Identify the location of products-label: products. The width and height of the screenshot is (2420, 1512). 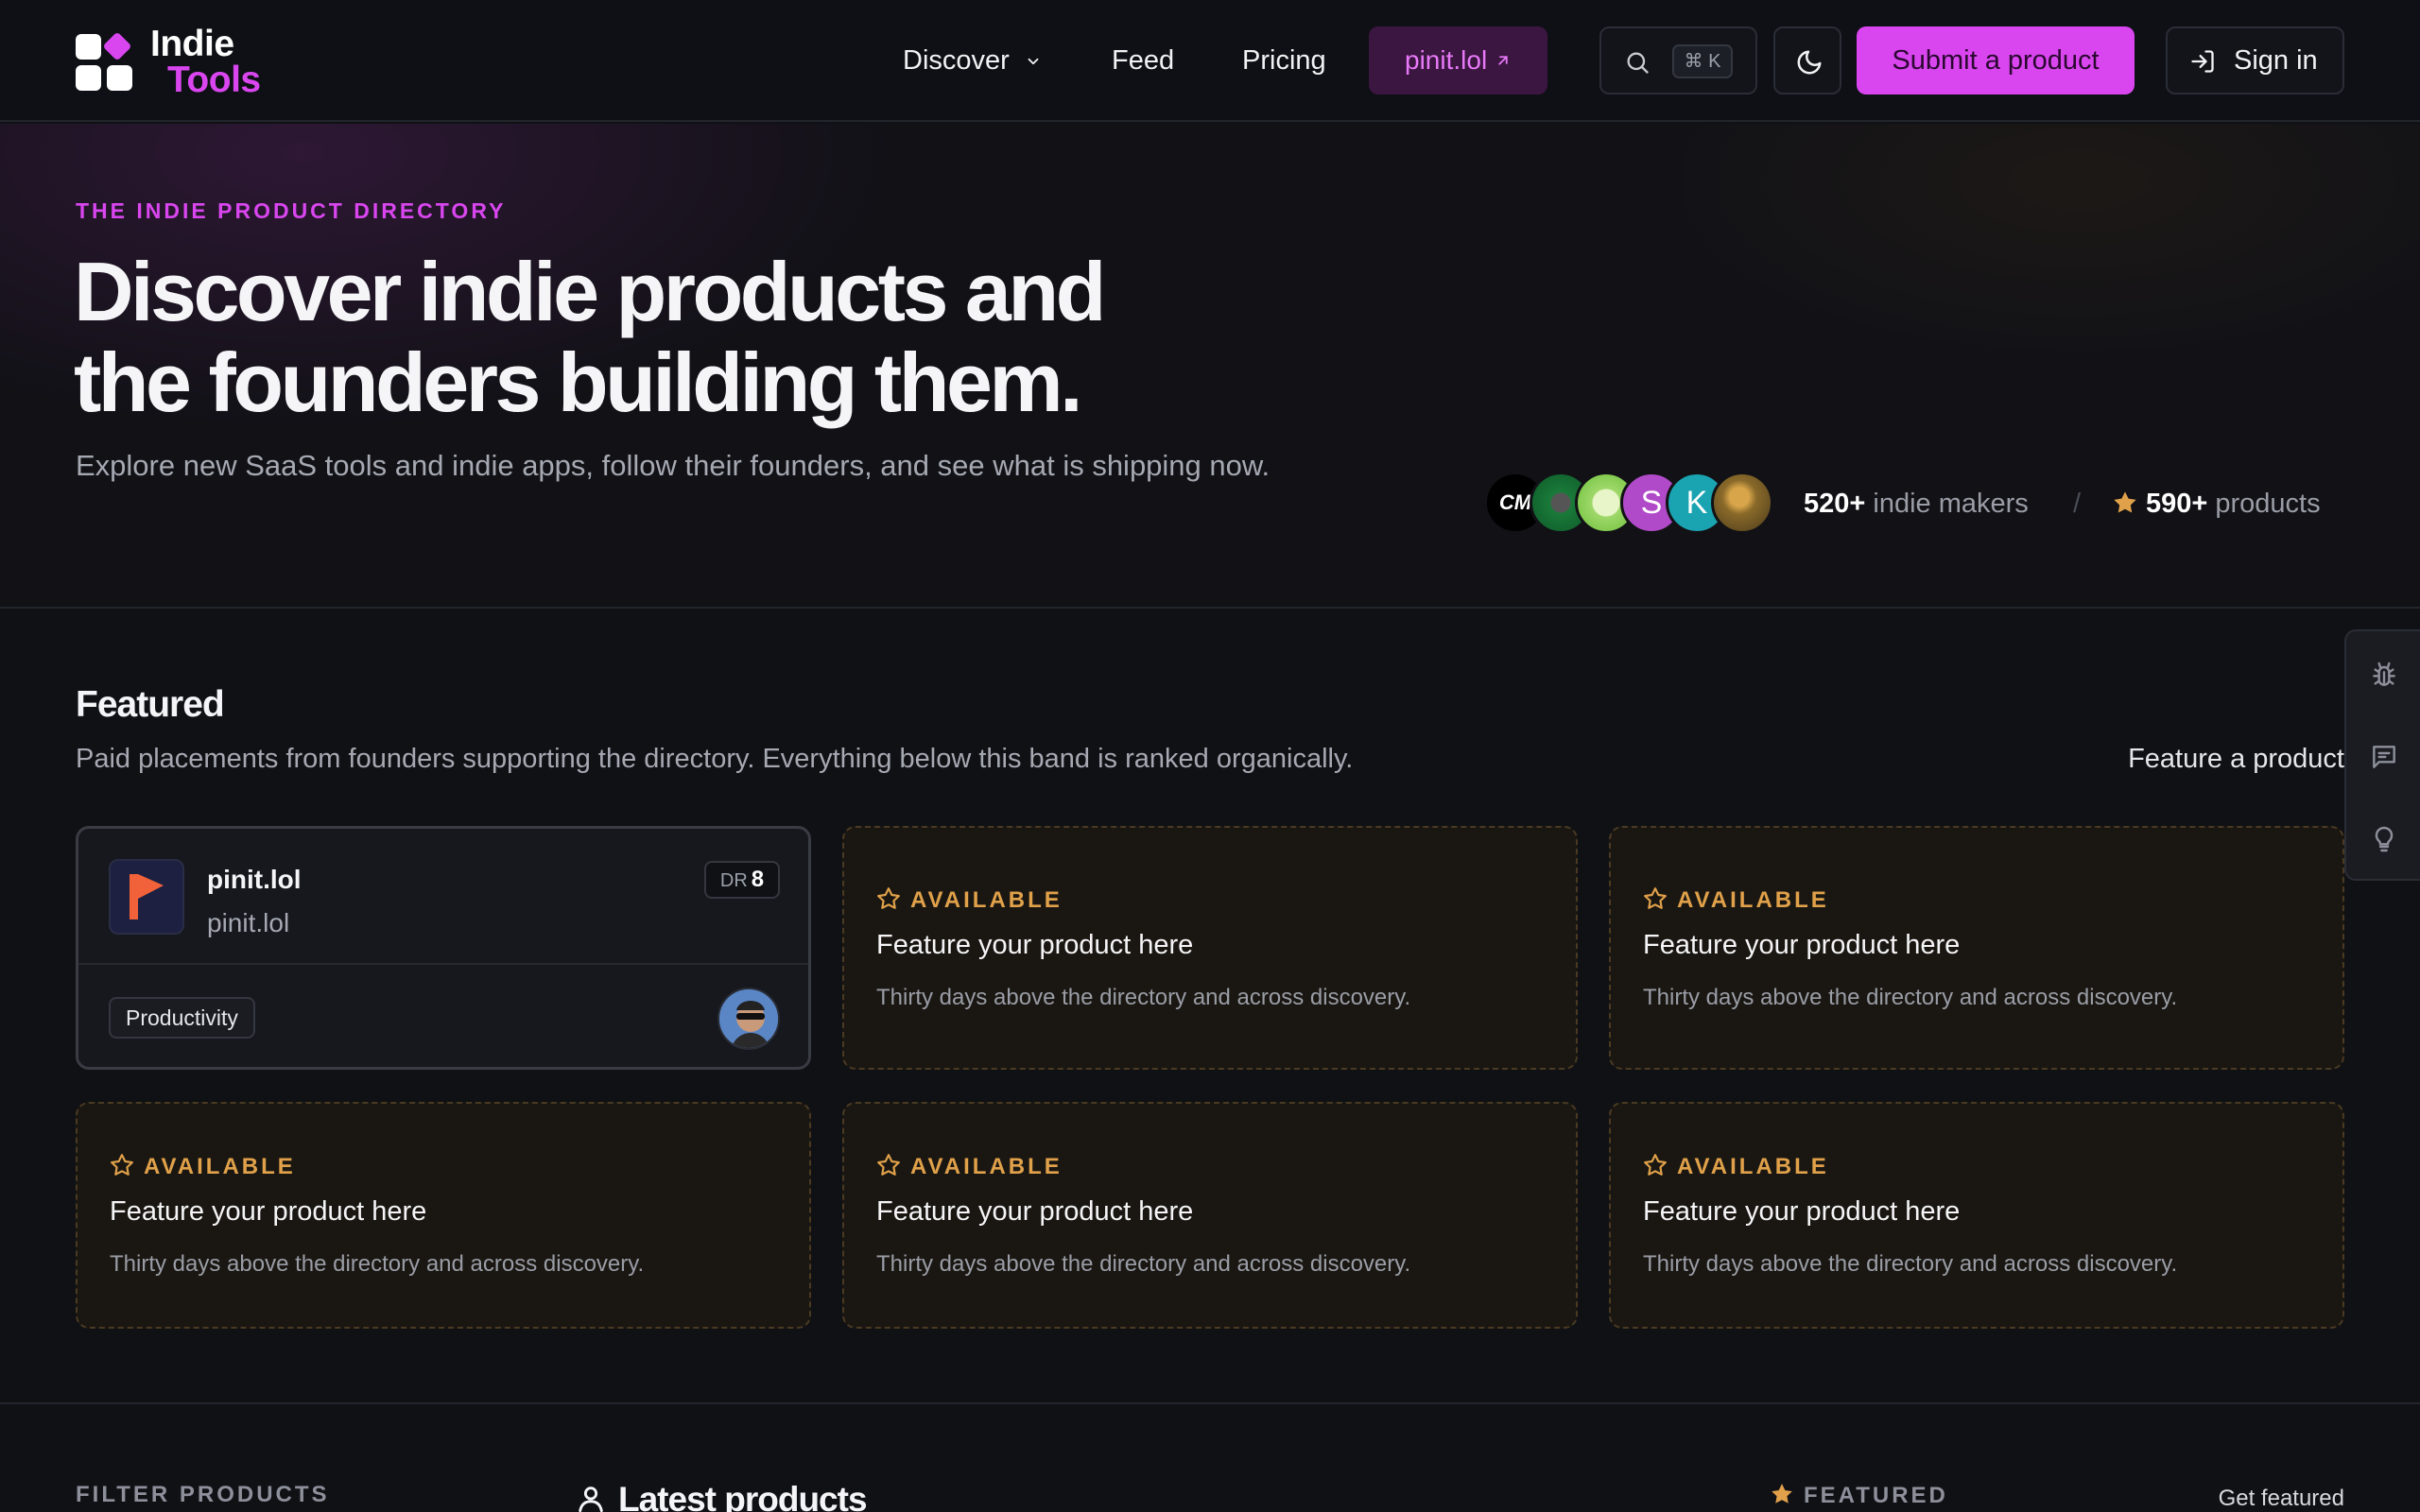
(2268, 504).